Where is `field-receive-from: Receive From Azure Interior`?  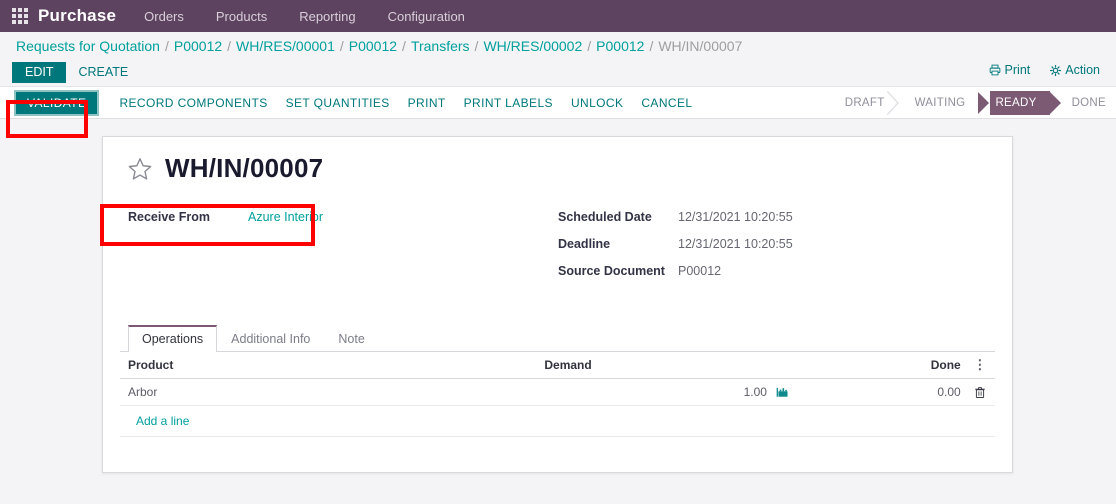 field-receive-from: Receive From Azure Interior is located at coordinates (343, 219).